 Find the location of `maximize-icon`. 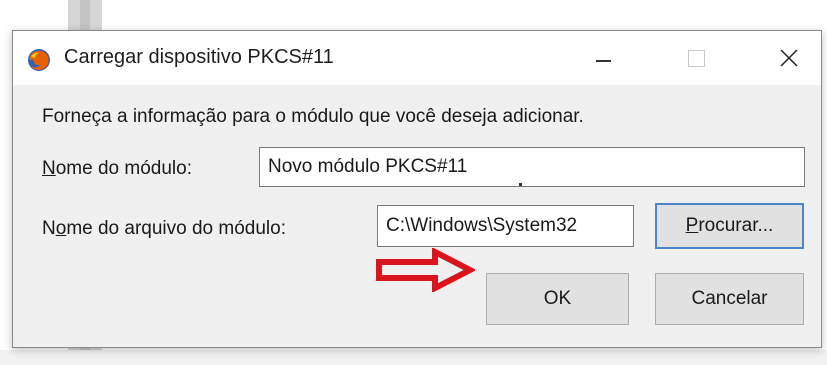

maximize-icon is located at coordinates (696, 58).